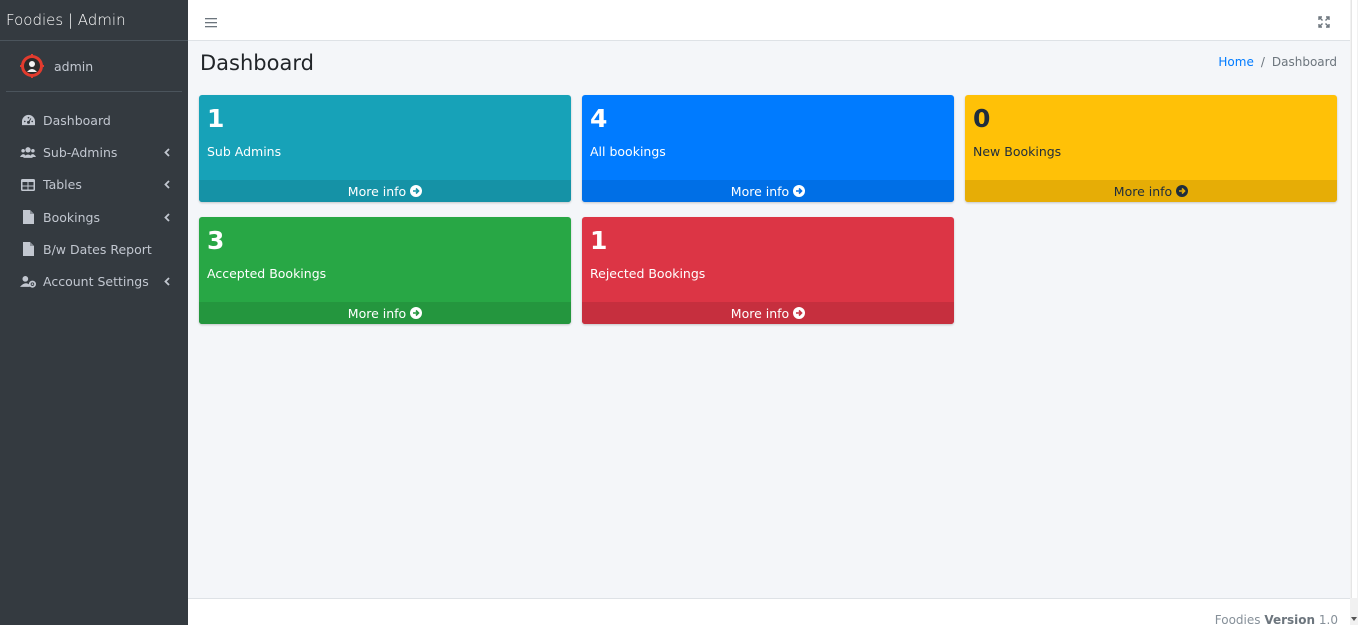 This screenshot has width=1358, height=625. Describe the element at coordinates (769, 20) in the screenshot. I see `top-navbar` at that location.